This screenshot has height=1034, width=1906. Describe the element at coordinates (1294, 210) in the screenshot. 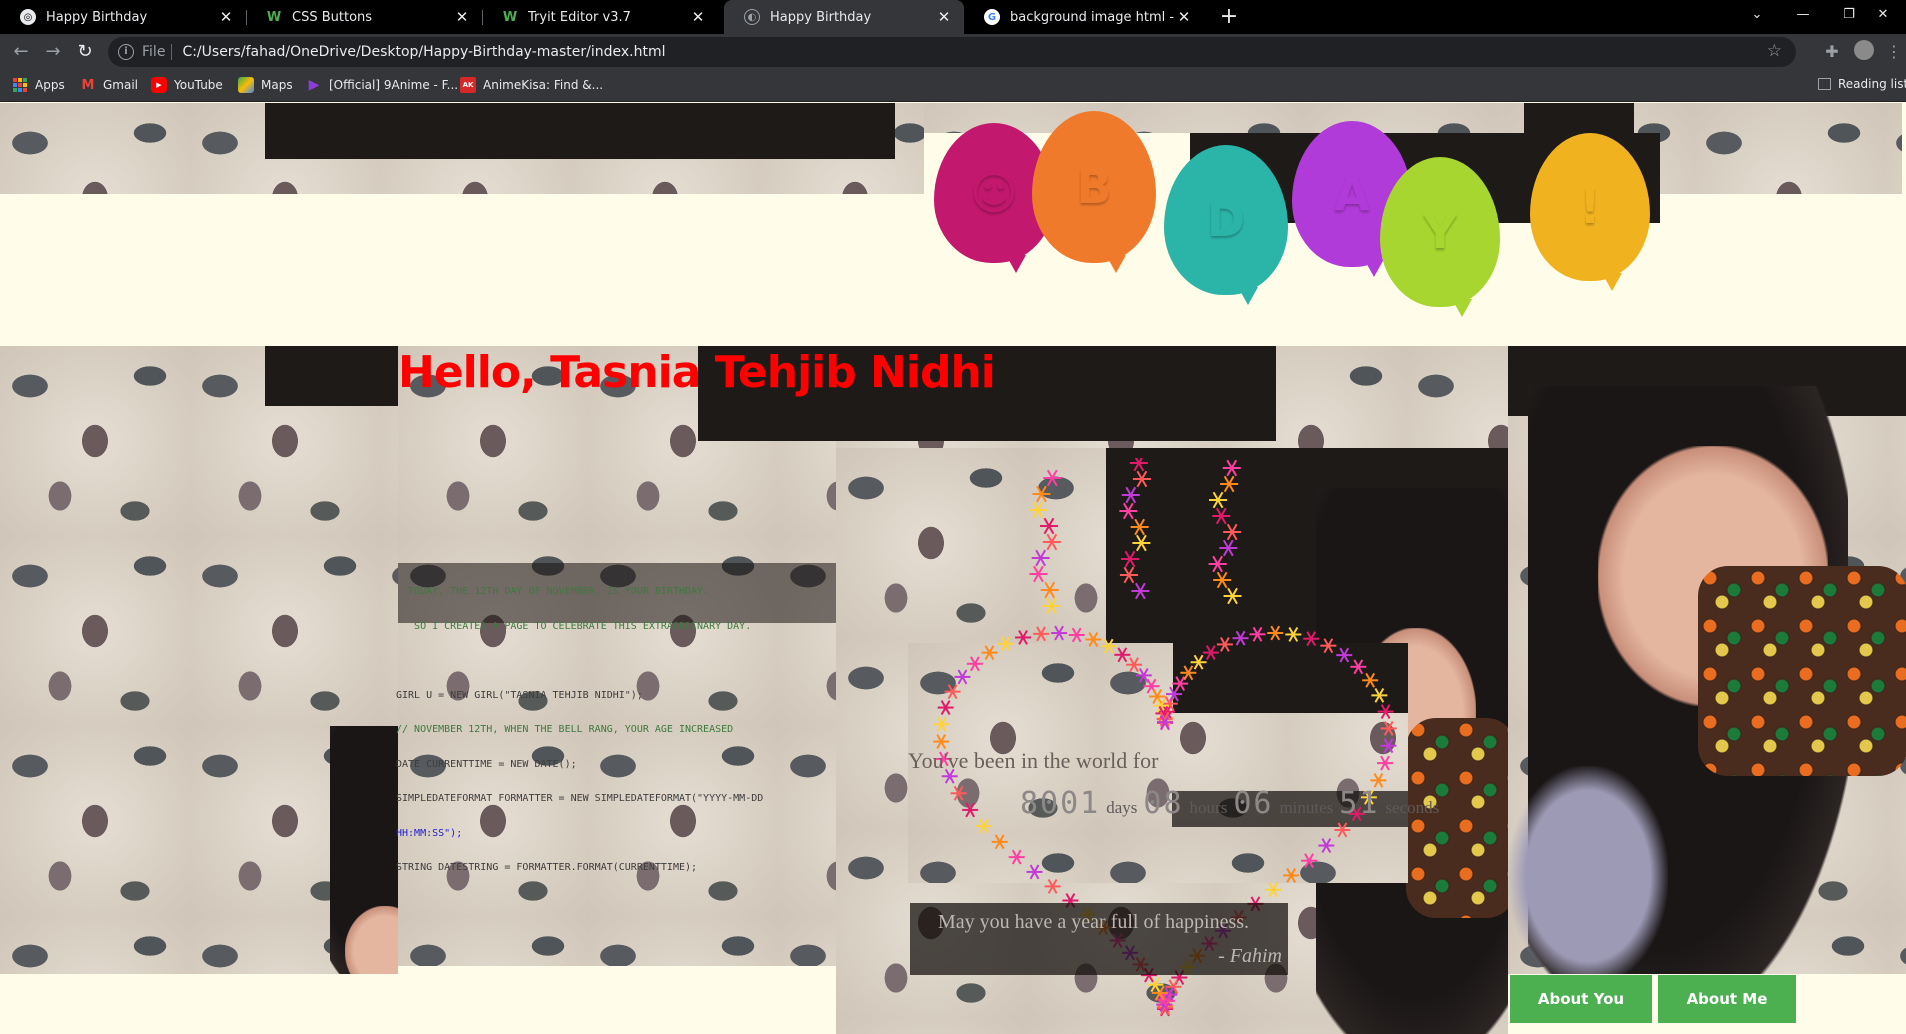

I see `bday-balloons: ☺ B D A Y !` at that location.